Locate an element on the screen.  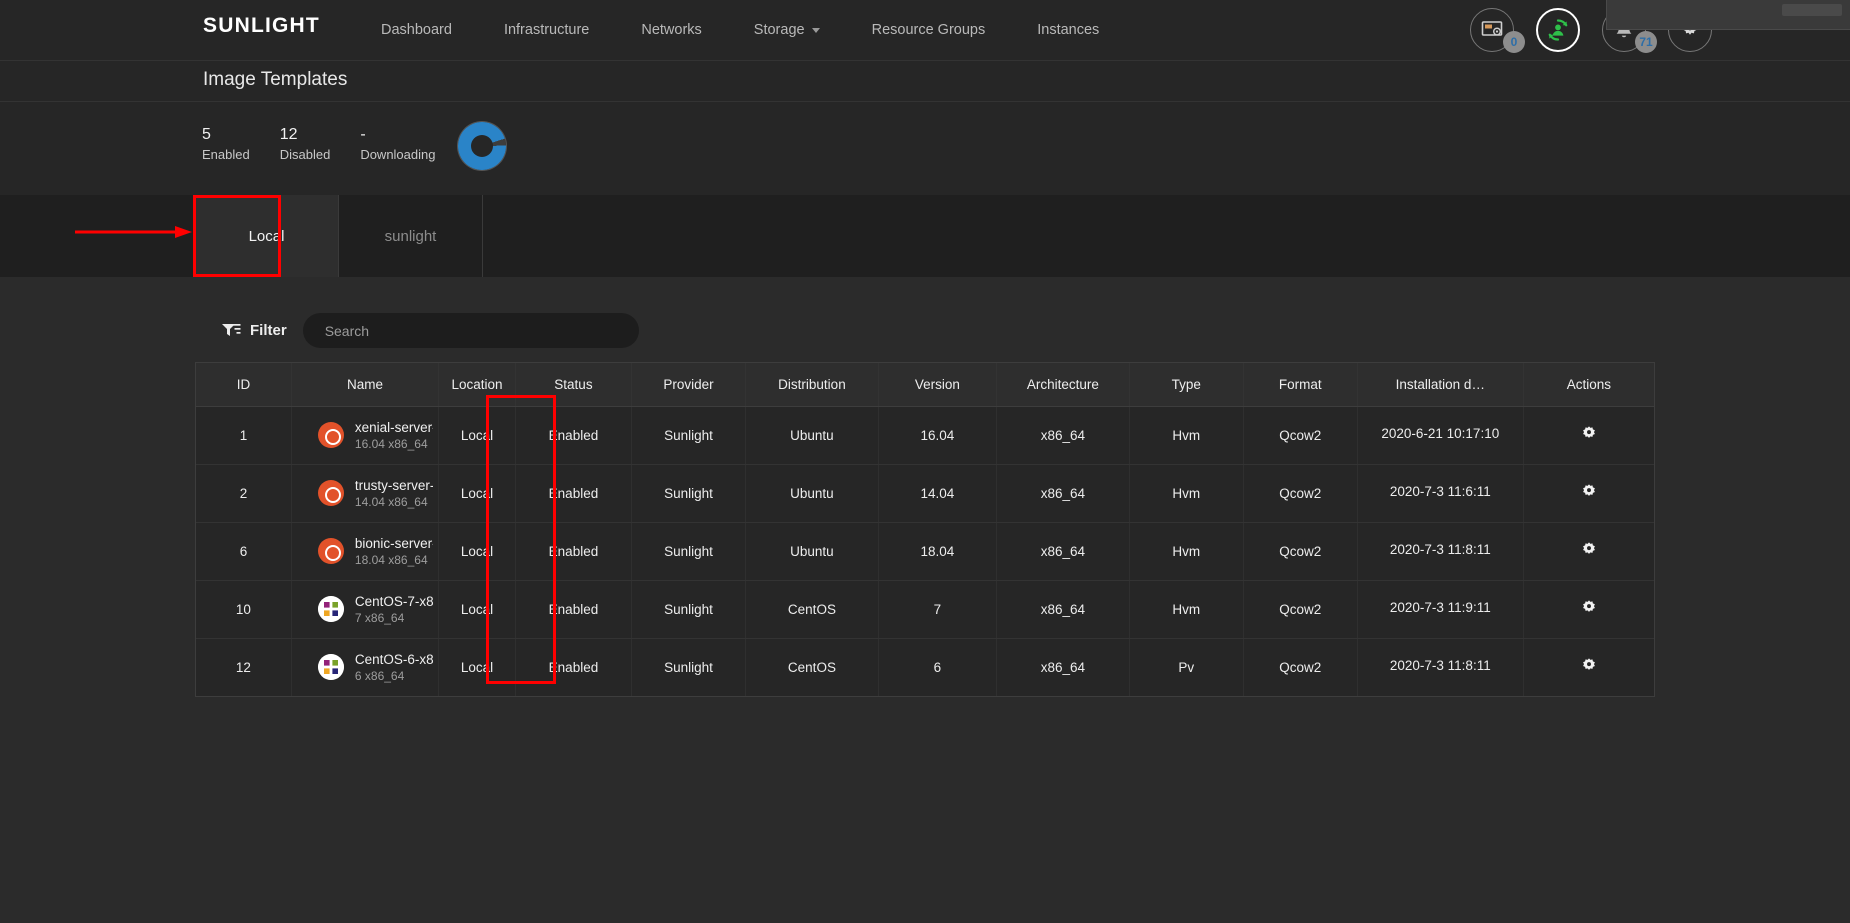
column-header-version: Version is located at coordinates (938, 385).